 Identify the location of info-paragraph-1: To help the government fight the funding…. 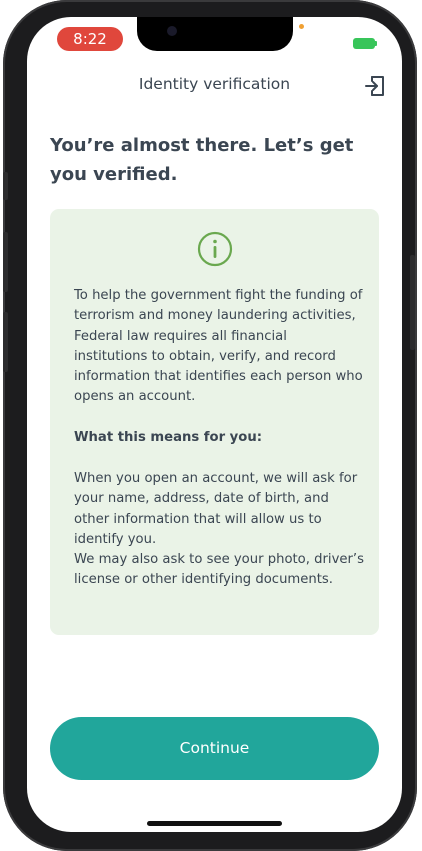
(218, 346).